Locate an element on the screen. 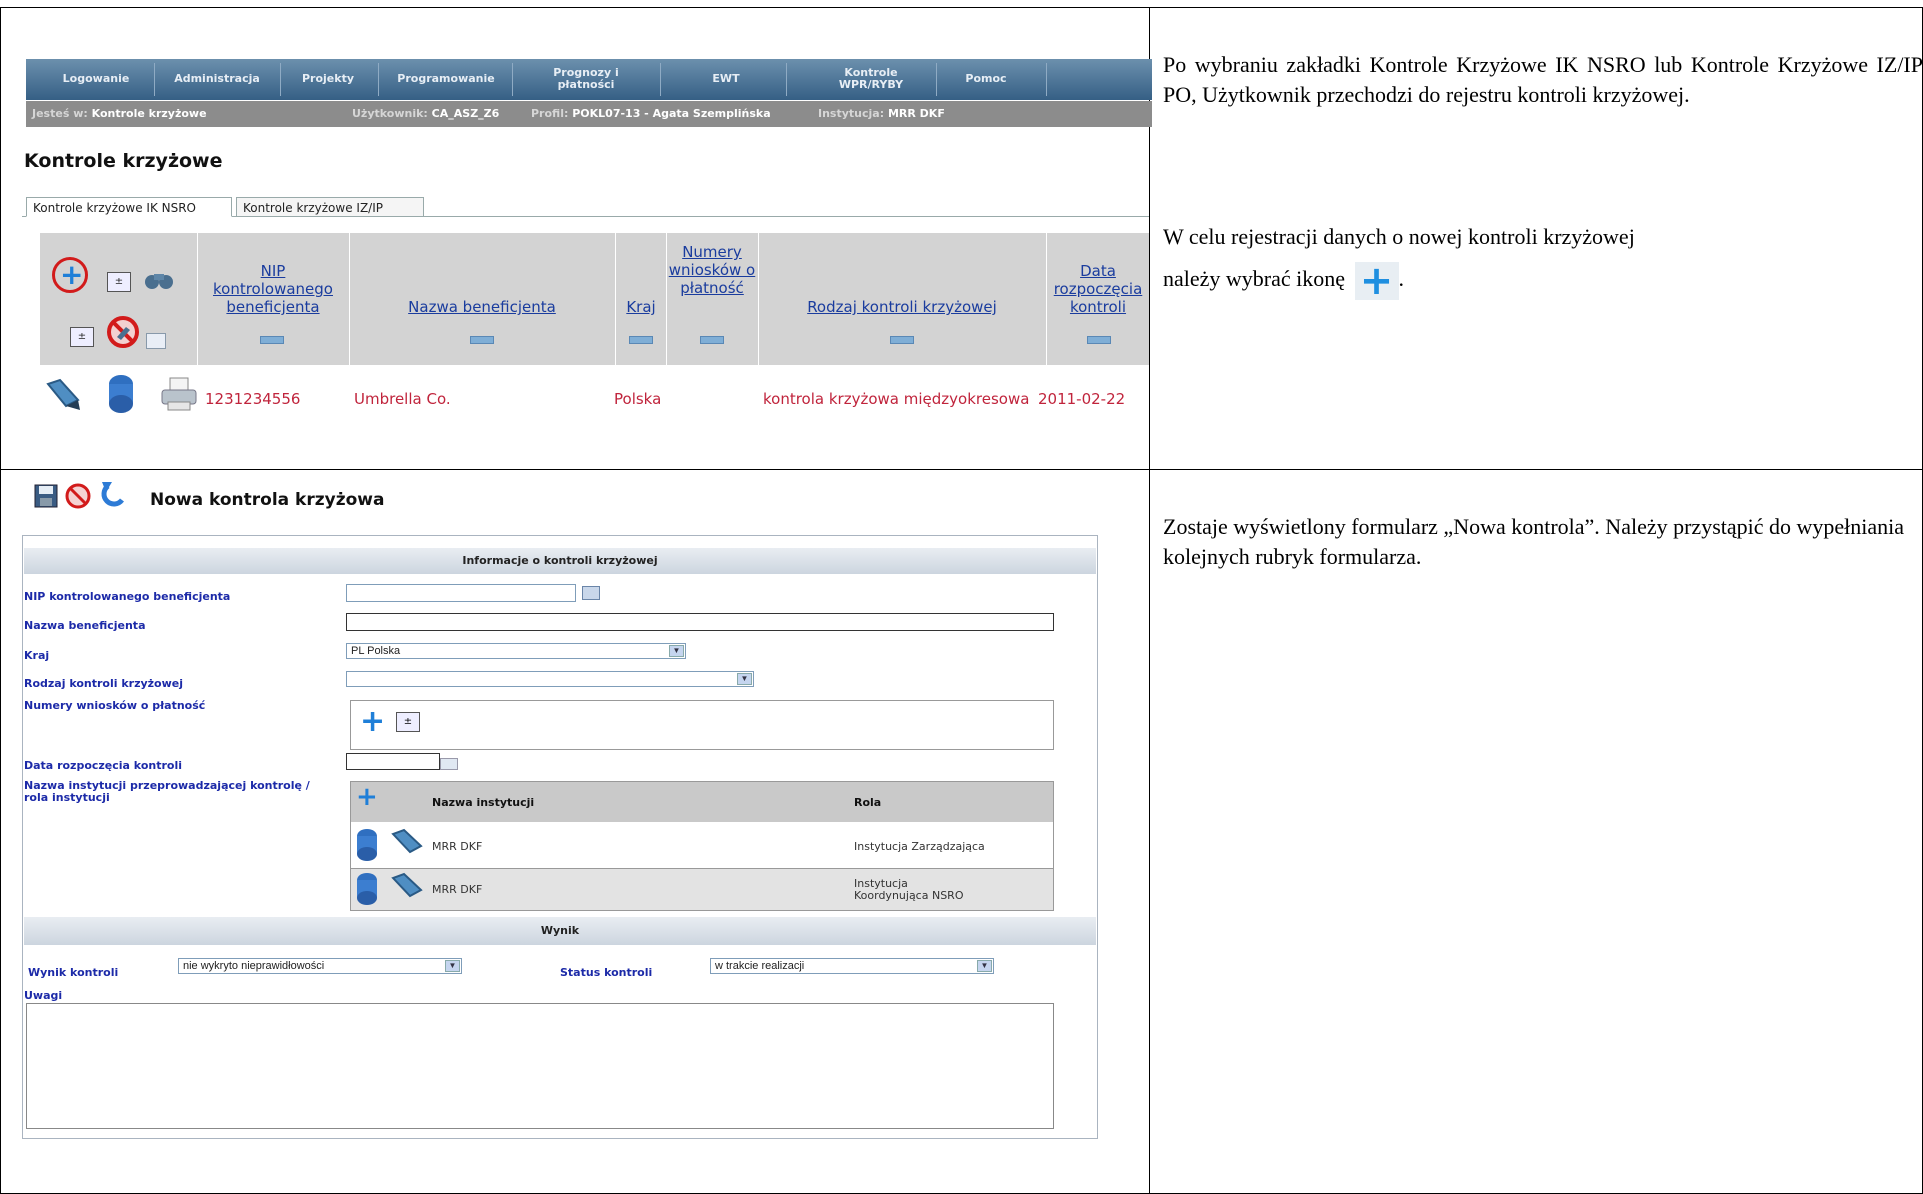 The image size is (1923, 1194). lookup-icon is located at coordinates (591, 593).